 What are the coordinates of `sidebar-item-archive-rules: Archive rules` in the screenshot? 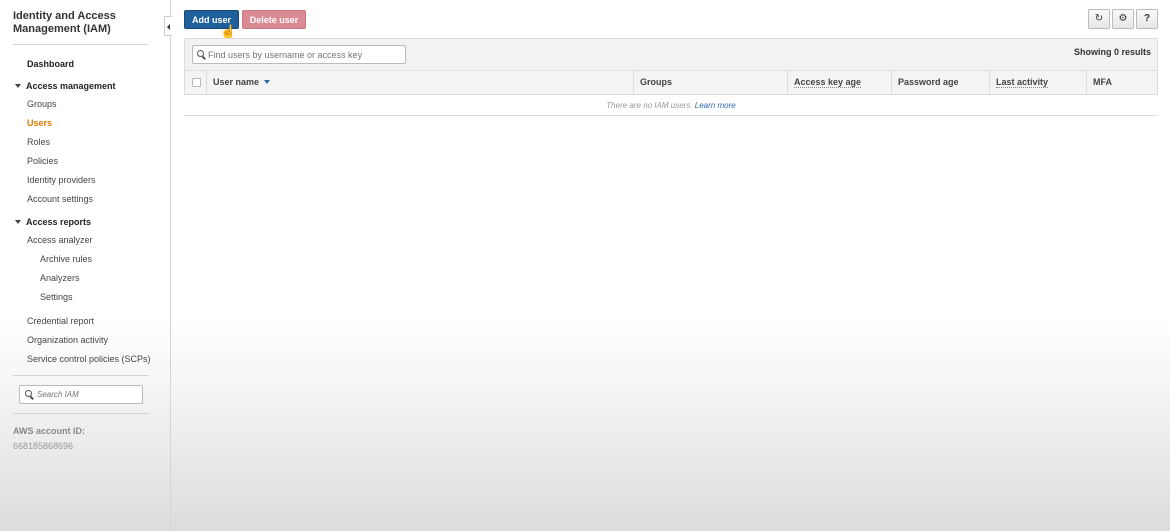 It's located at (66, 259).